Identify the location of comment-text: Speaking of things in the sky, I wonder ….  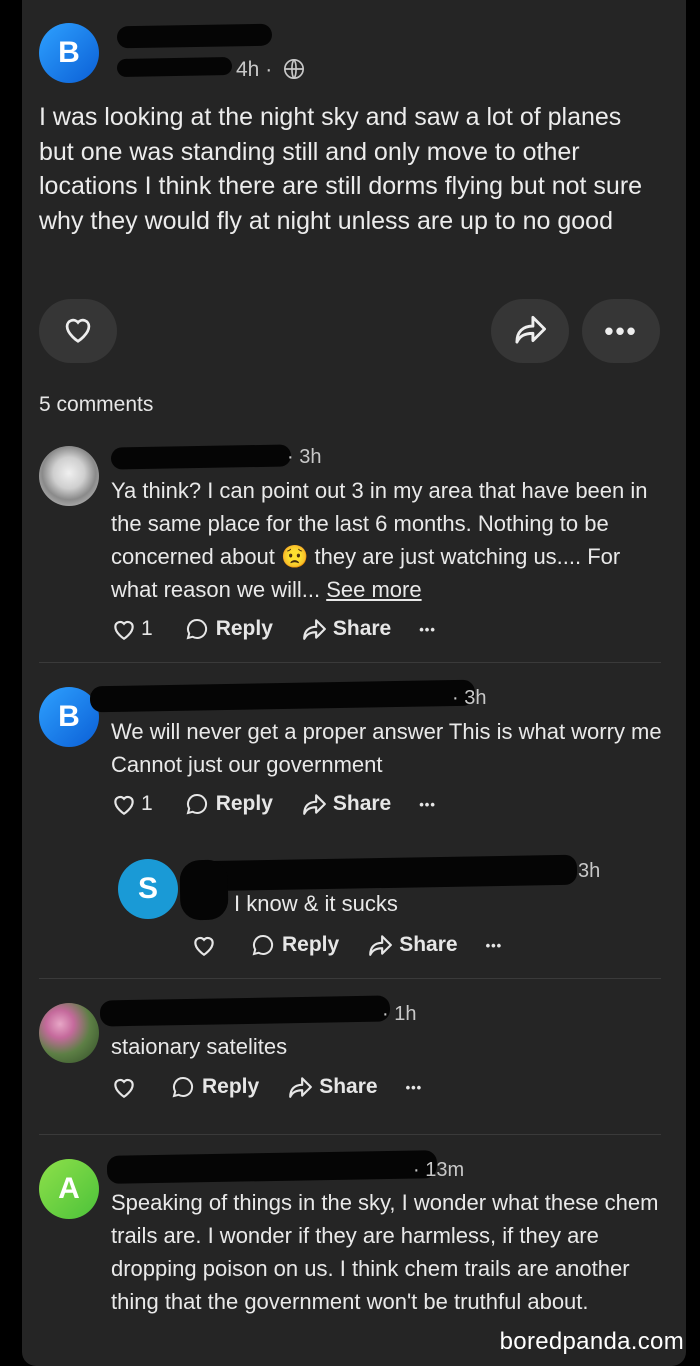
(385, 1252).